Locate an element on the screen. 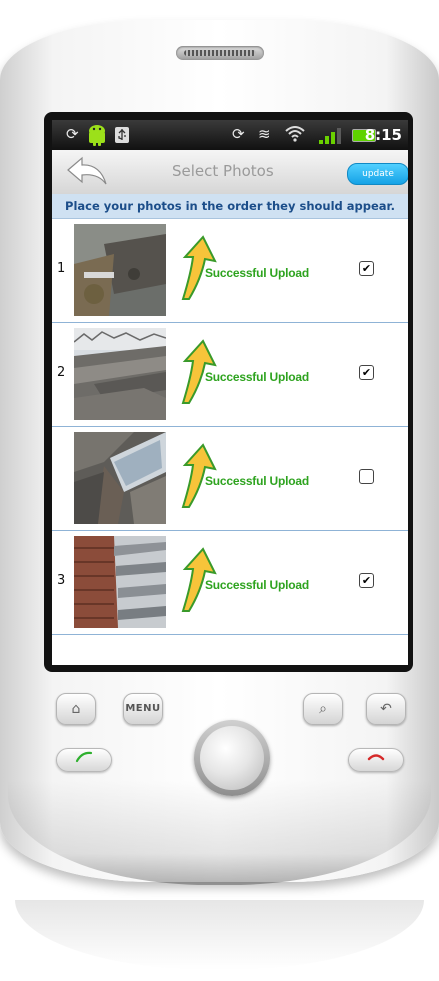 This screenshot has width=439, height=981. end-call-button is located at coordinates (376, 760).